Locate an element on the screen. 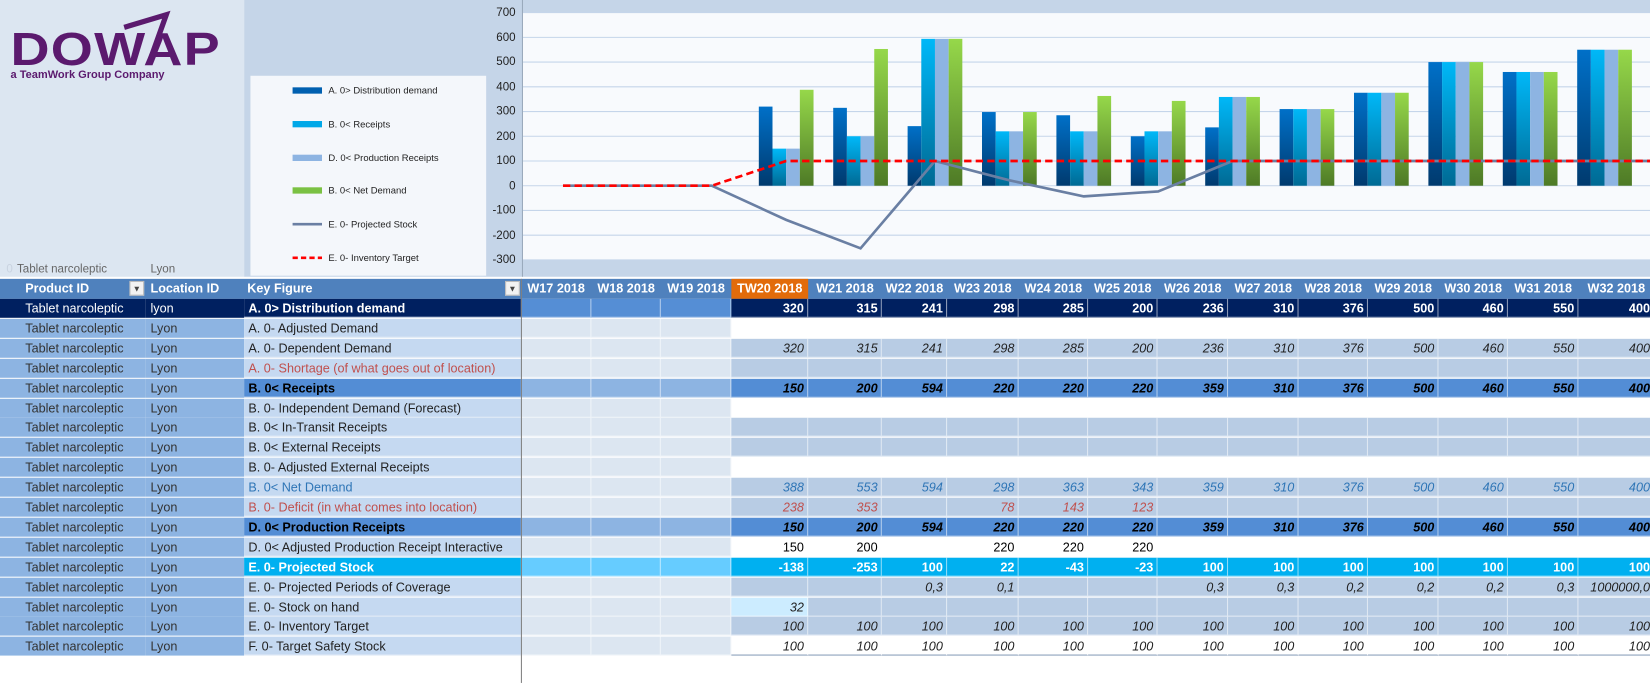  value-cell: 0,1 is located at coordinates (983, 587).